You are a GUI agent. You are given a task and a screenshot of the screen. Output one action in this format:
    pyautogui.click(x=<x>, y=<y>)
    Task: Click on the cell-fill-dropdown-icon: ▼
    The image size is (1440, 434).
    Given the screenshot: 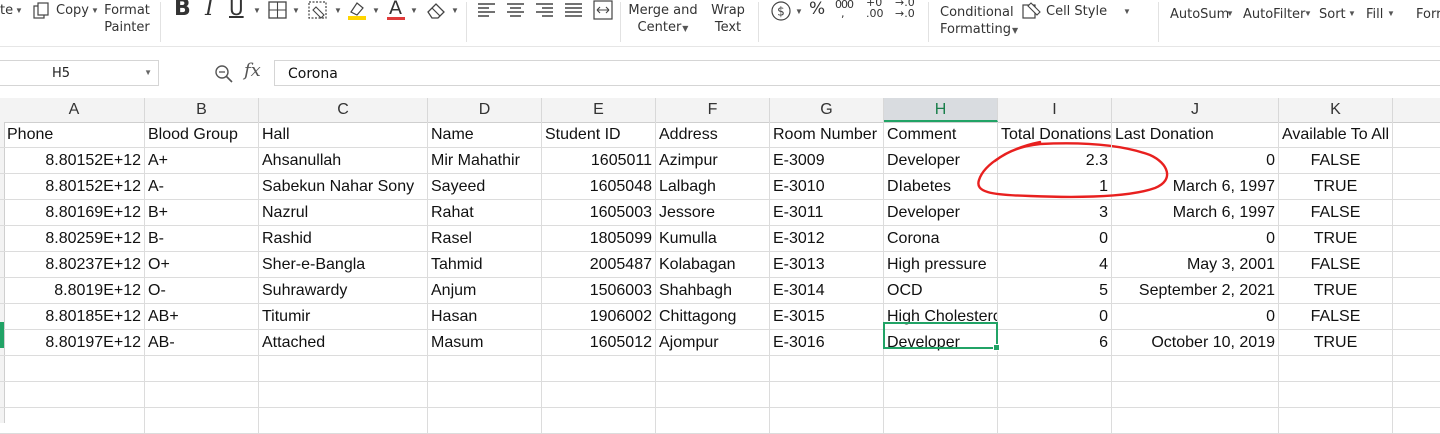 What is the action you would take?
    pyautogui.click(x=338, y=10)
    